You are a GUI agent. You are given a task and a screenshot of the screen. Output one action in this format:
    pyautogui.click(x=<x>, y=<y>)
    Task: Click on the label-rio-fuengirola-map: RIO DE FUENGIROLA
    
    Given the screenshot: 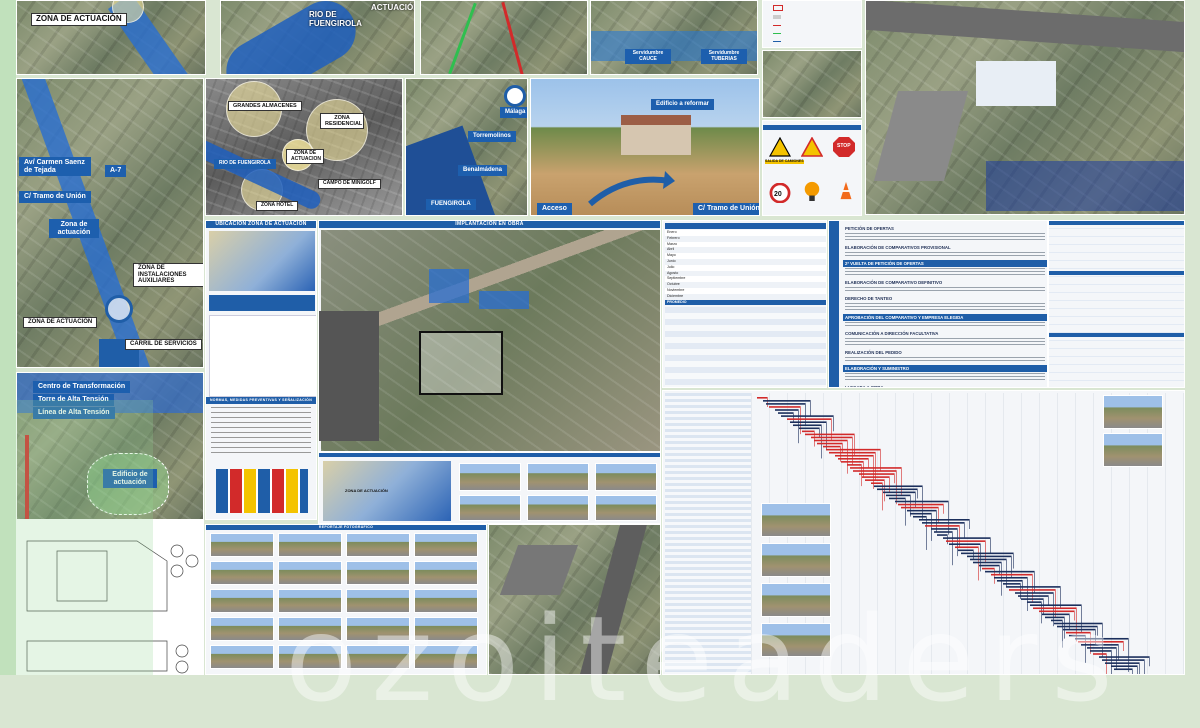 What is the action you would take?
    pyautogui.click(x=245, y=164)
    